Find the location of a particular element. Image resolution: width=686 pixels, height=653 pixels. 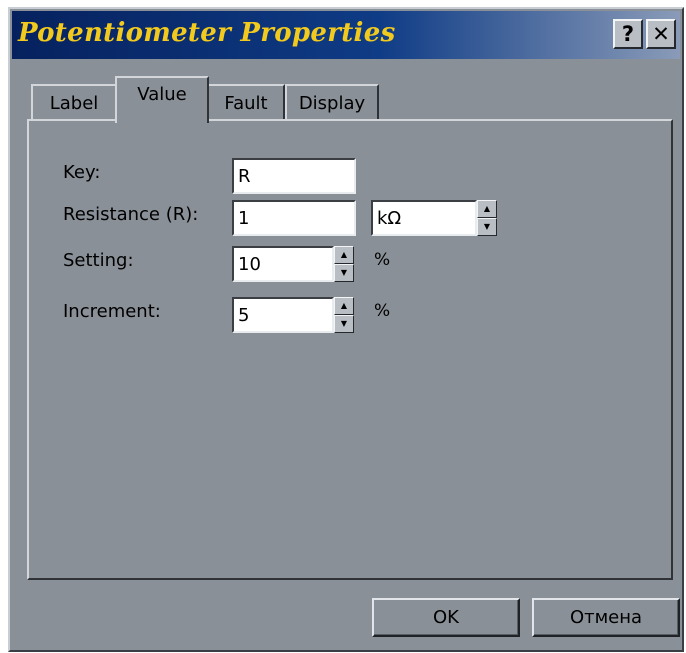

cancel-button-label: Отмена is located at coordinates (606, 617).